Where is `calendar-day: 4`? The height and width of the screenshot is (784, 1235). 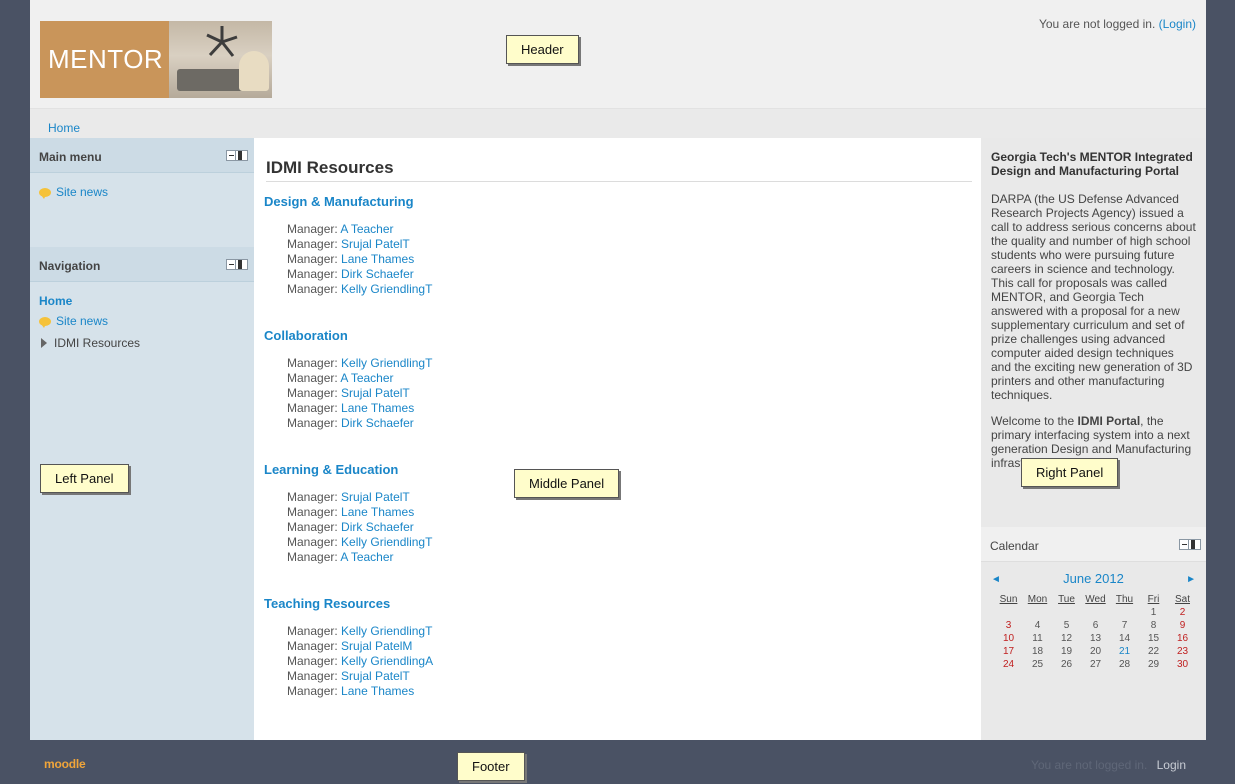 calendar-day: 4 is located at coordinates (1037, 625).